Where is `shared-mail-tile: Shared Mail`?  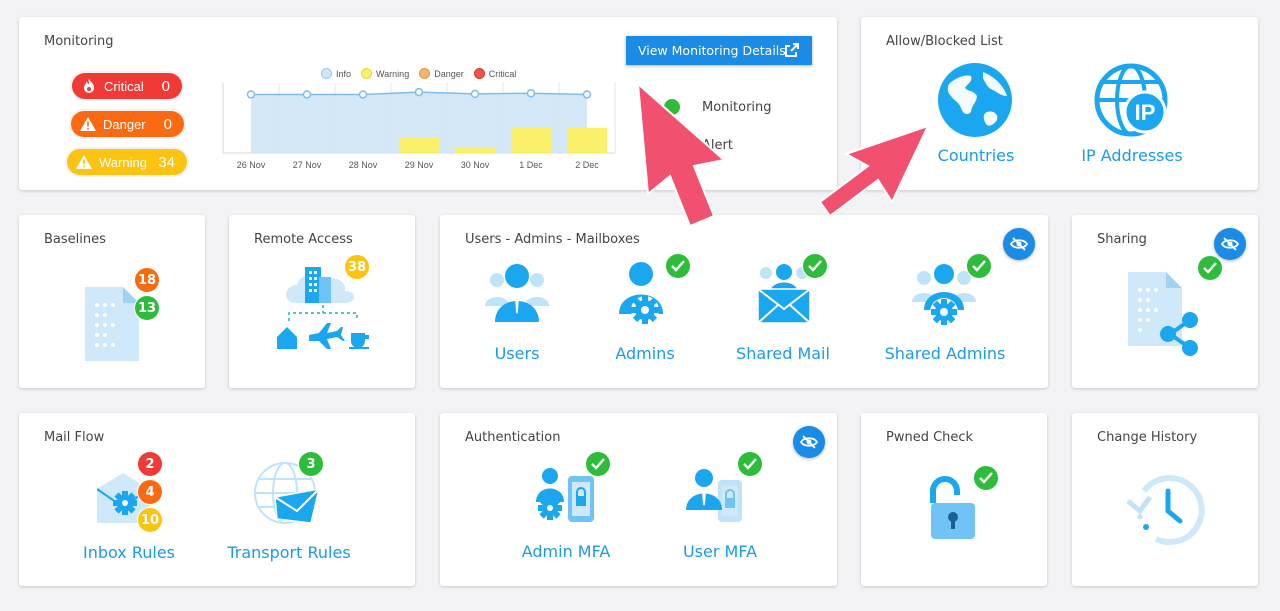
shared-mail-tile: Shared Mail is located at coordinates (783, 311).